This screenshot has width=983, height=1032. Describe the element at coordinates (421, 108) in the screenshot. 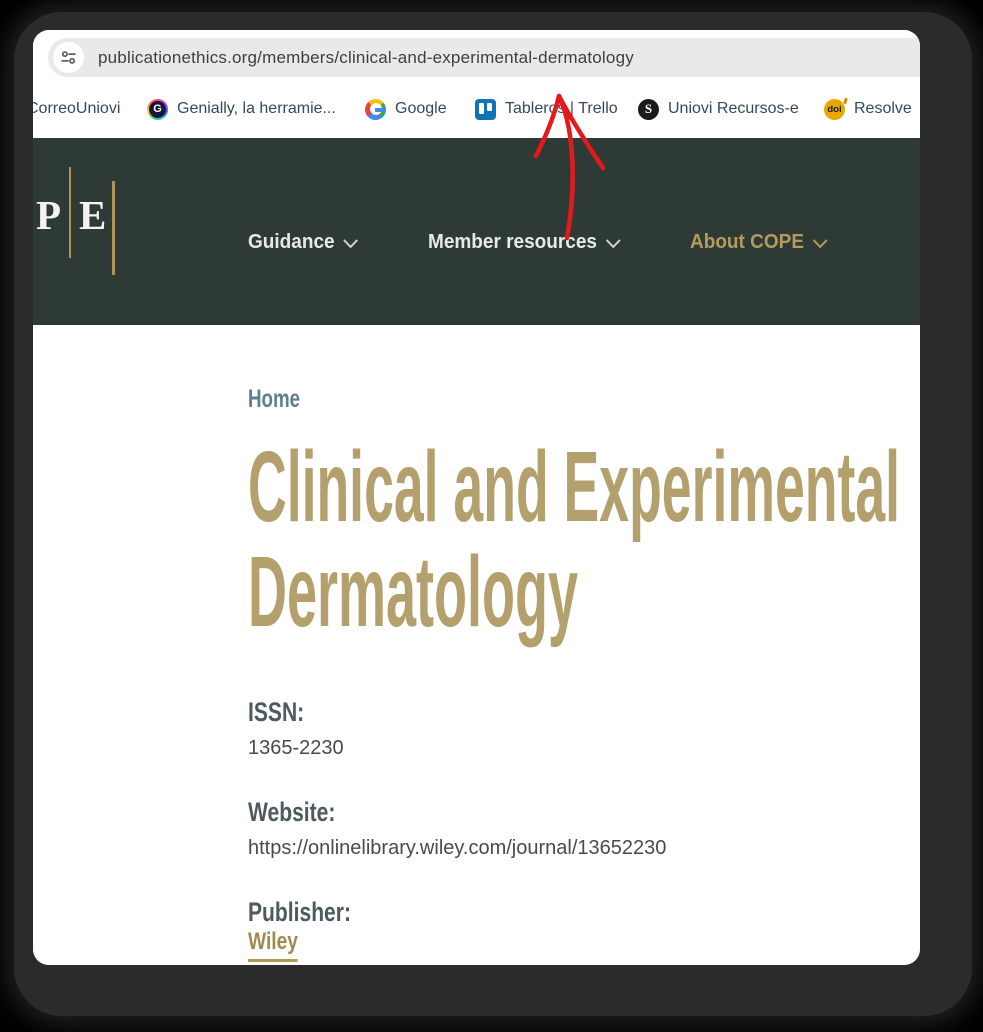

I see `bookmark-label: Google` at that location.